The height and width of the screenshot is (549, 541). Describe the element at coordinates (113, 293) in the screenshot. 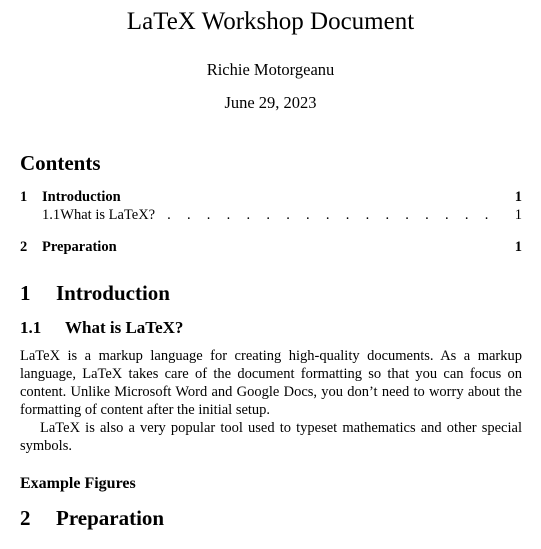

I see `section-title: Introduction` at that location.